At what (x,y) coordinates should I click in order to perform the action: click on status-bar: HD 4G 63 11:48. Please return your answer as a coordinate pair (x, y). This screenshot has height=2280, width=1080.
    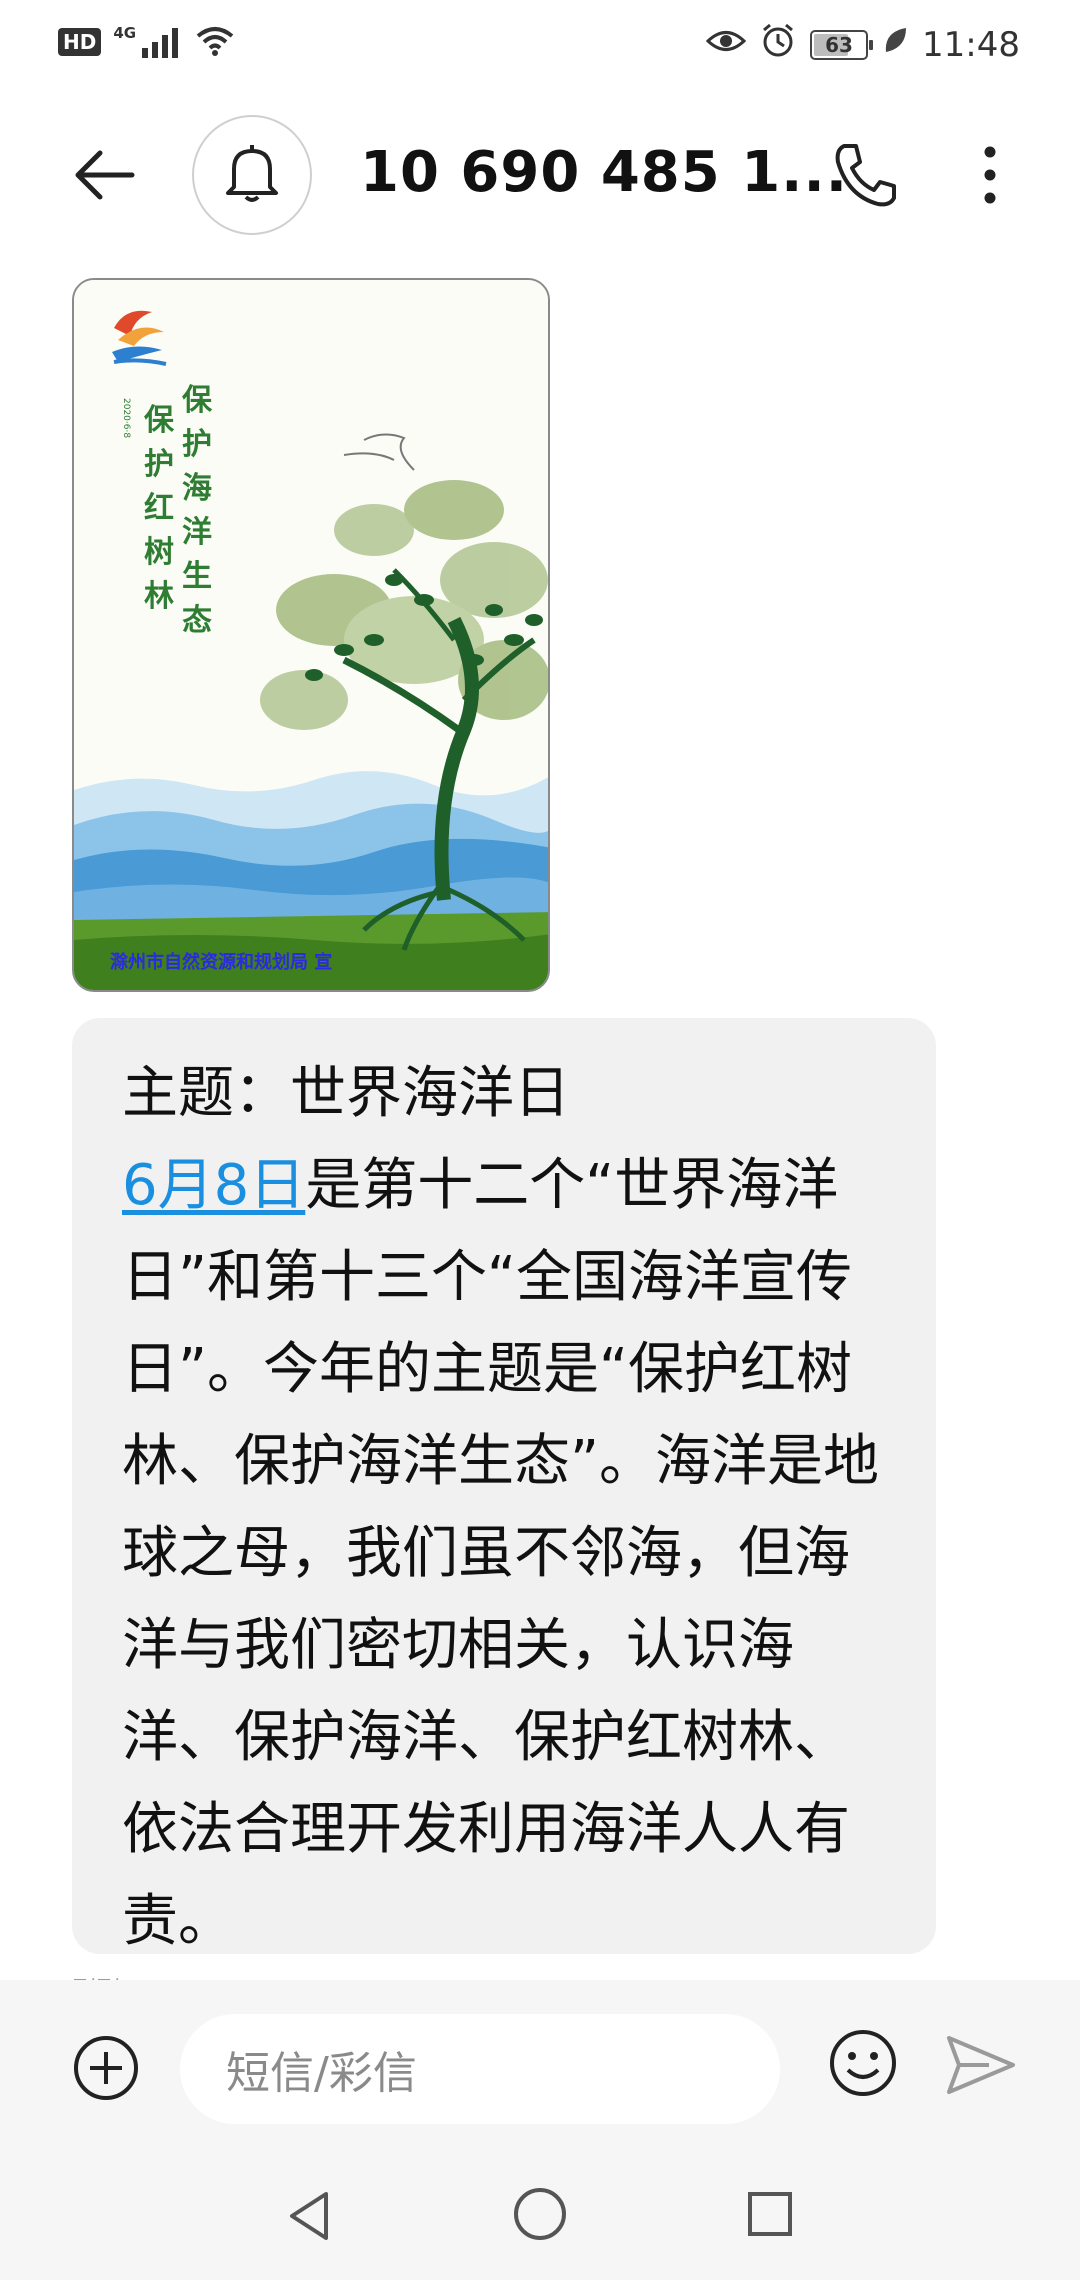
    Looking at the image, I should click on (540, 45).